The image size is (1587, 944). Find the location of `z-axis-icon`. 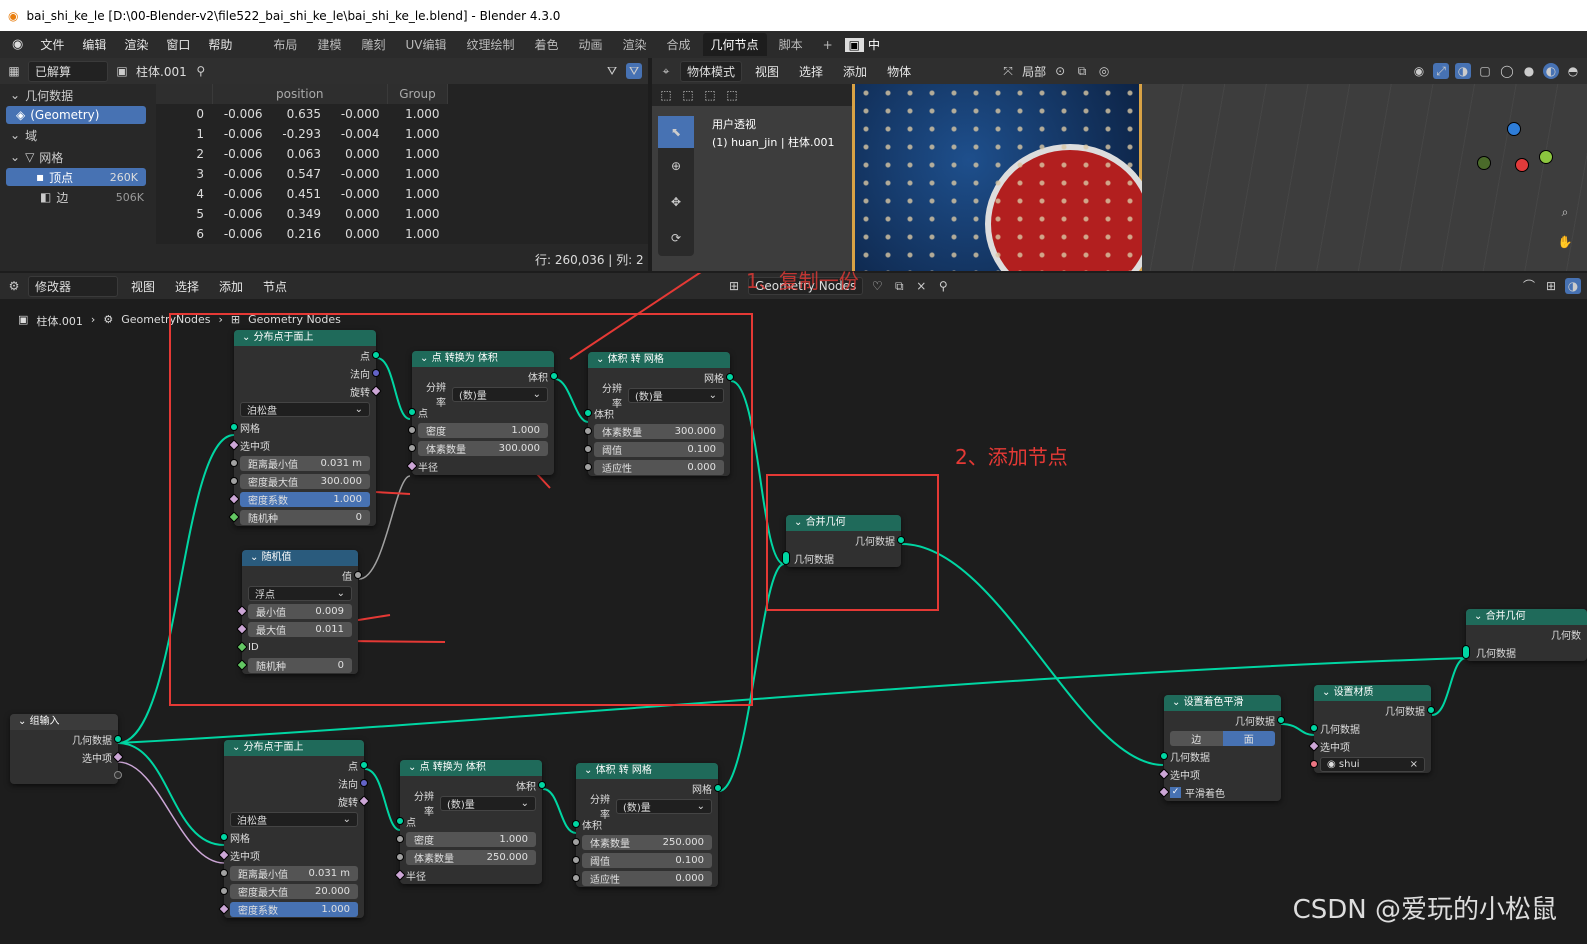

z-axis-icon is located at coordinates (1514, 129).